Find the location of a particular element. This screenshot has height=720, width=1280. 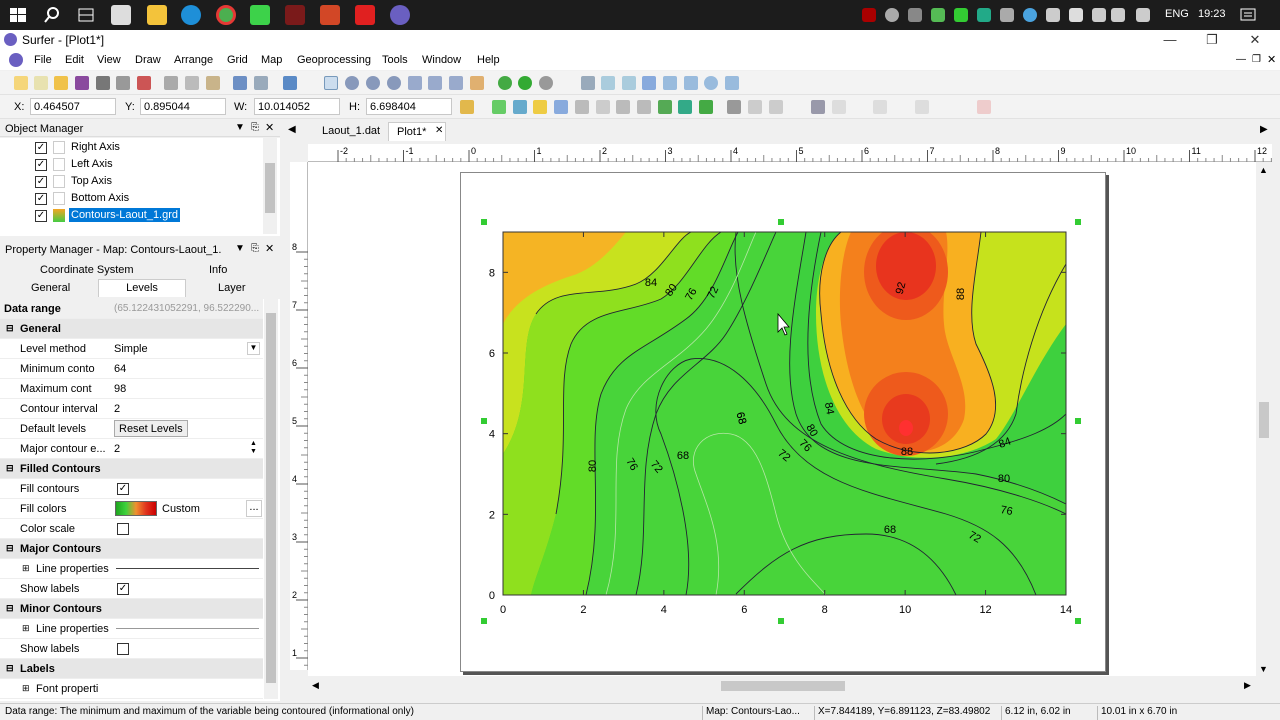

row-minor-line-properties: ⊞ Line properties is located at coordinates (131, 629).